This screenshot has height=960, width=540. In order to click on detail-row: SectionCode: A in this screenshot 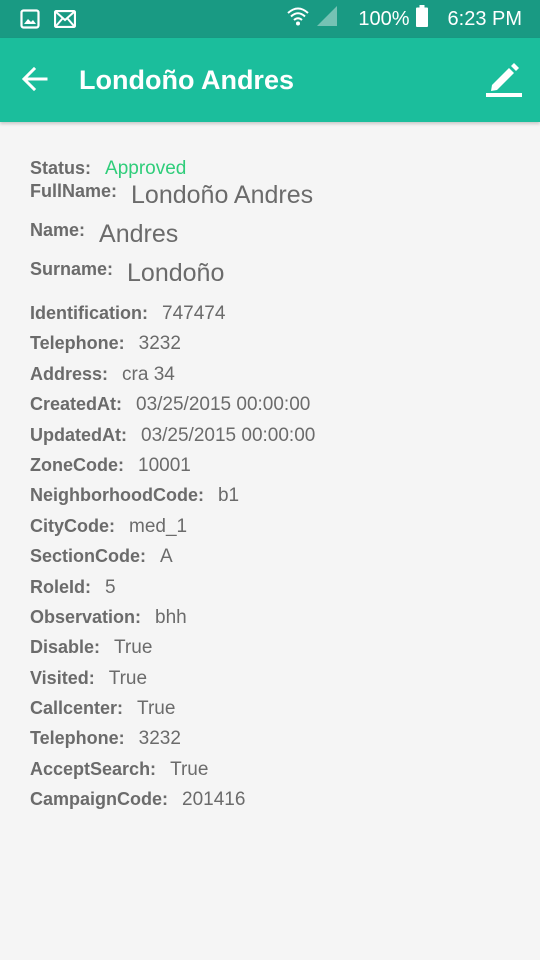, I will do `click(275, 556)`.